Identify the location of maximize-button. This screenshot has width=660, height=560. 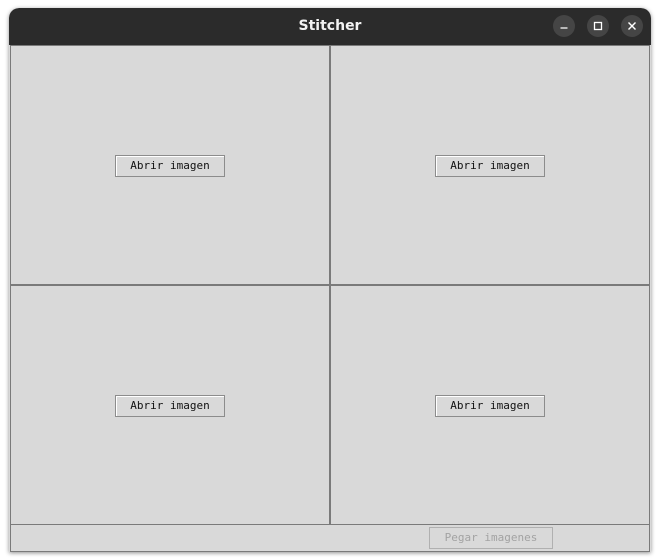
(598, 26).